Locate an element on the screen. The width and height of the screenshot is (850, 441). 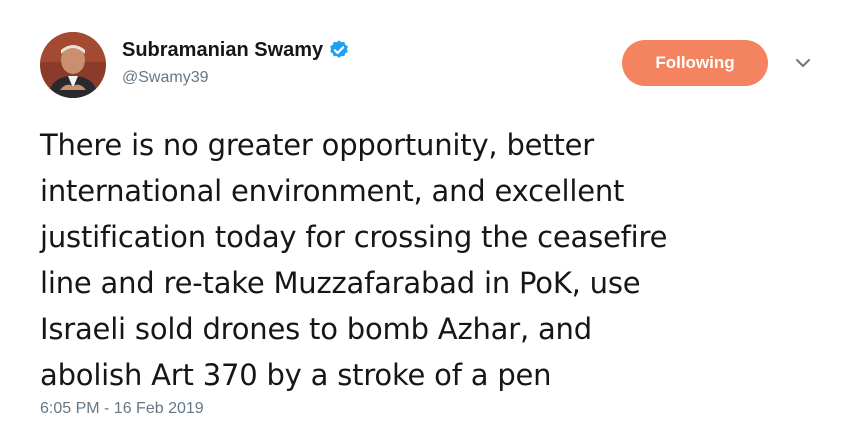
author-handle: @Swamy39 is located at coordinates (165, 78).